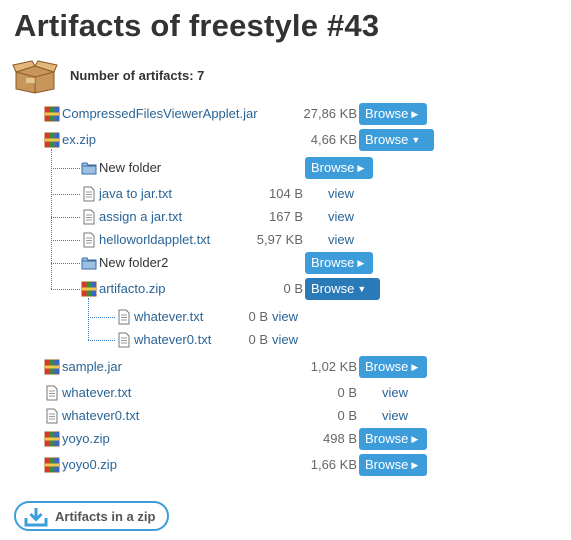 The width and height of the screenshot is (571, 540). Describe the element at coordinates (36, 517) in the screenshot. I see `download-icon` at that location.